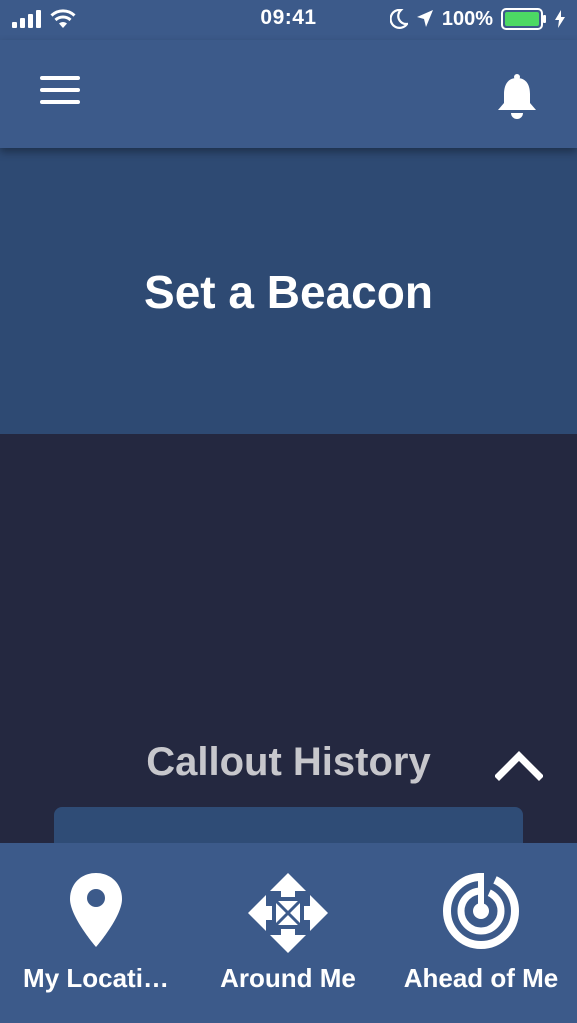 The width and height of the screenshot is (577, 1023). What do you see at coordinates (481, 978) in the screenshot?
I see `tab-label-ahead-of-me: Ahead of Me` at bounding box center [481, 978].